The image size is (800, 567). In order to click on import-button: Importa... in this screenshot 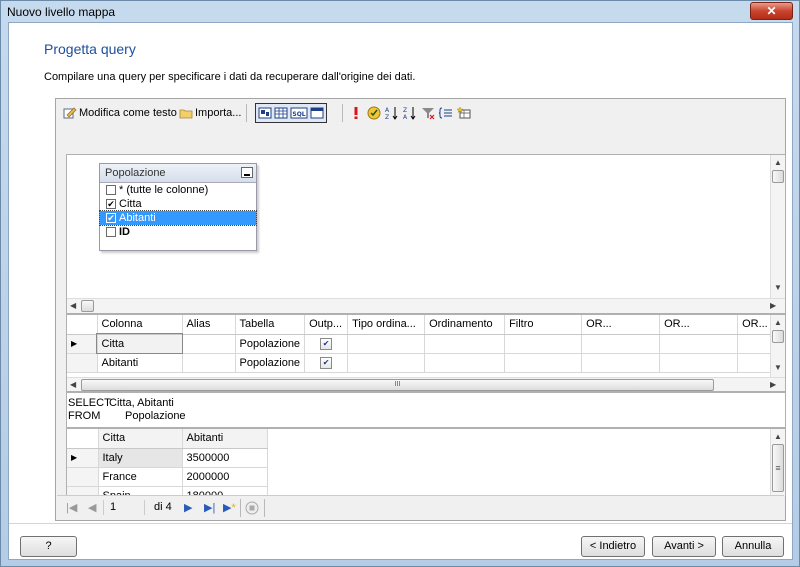, I will do `click(210, 113)`.